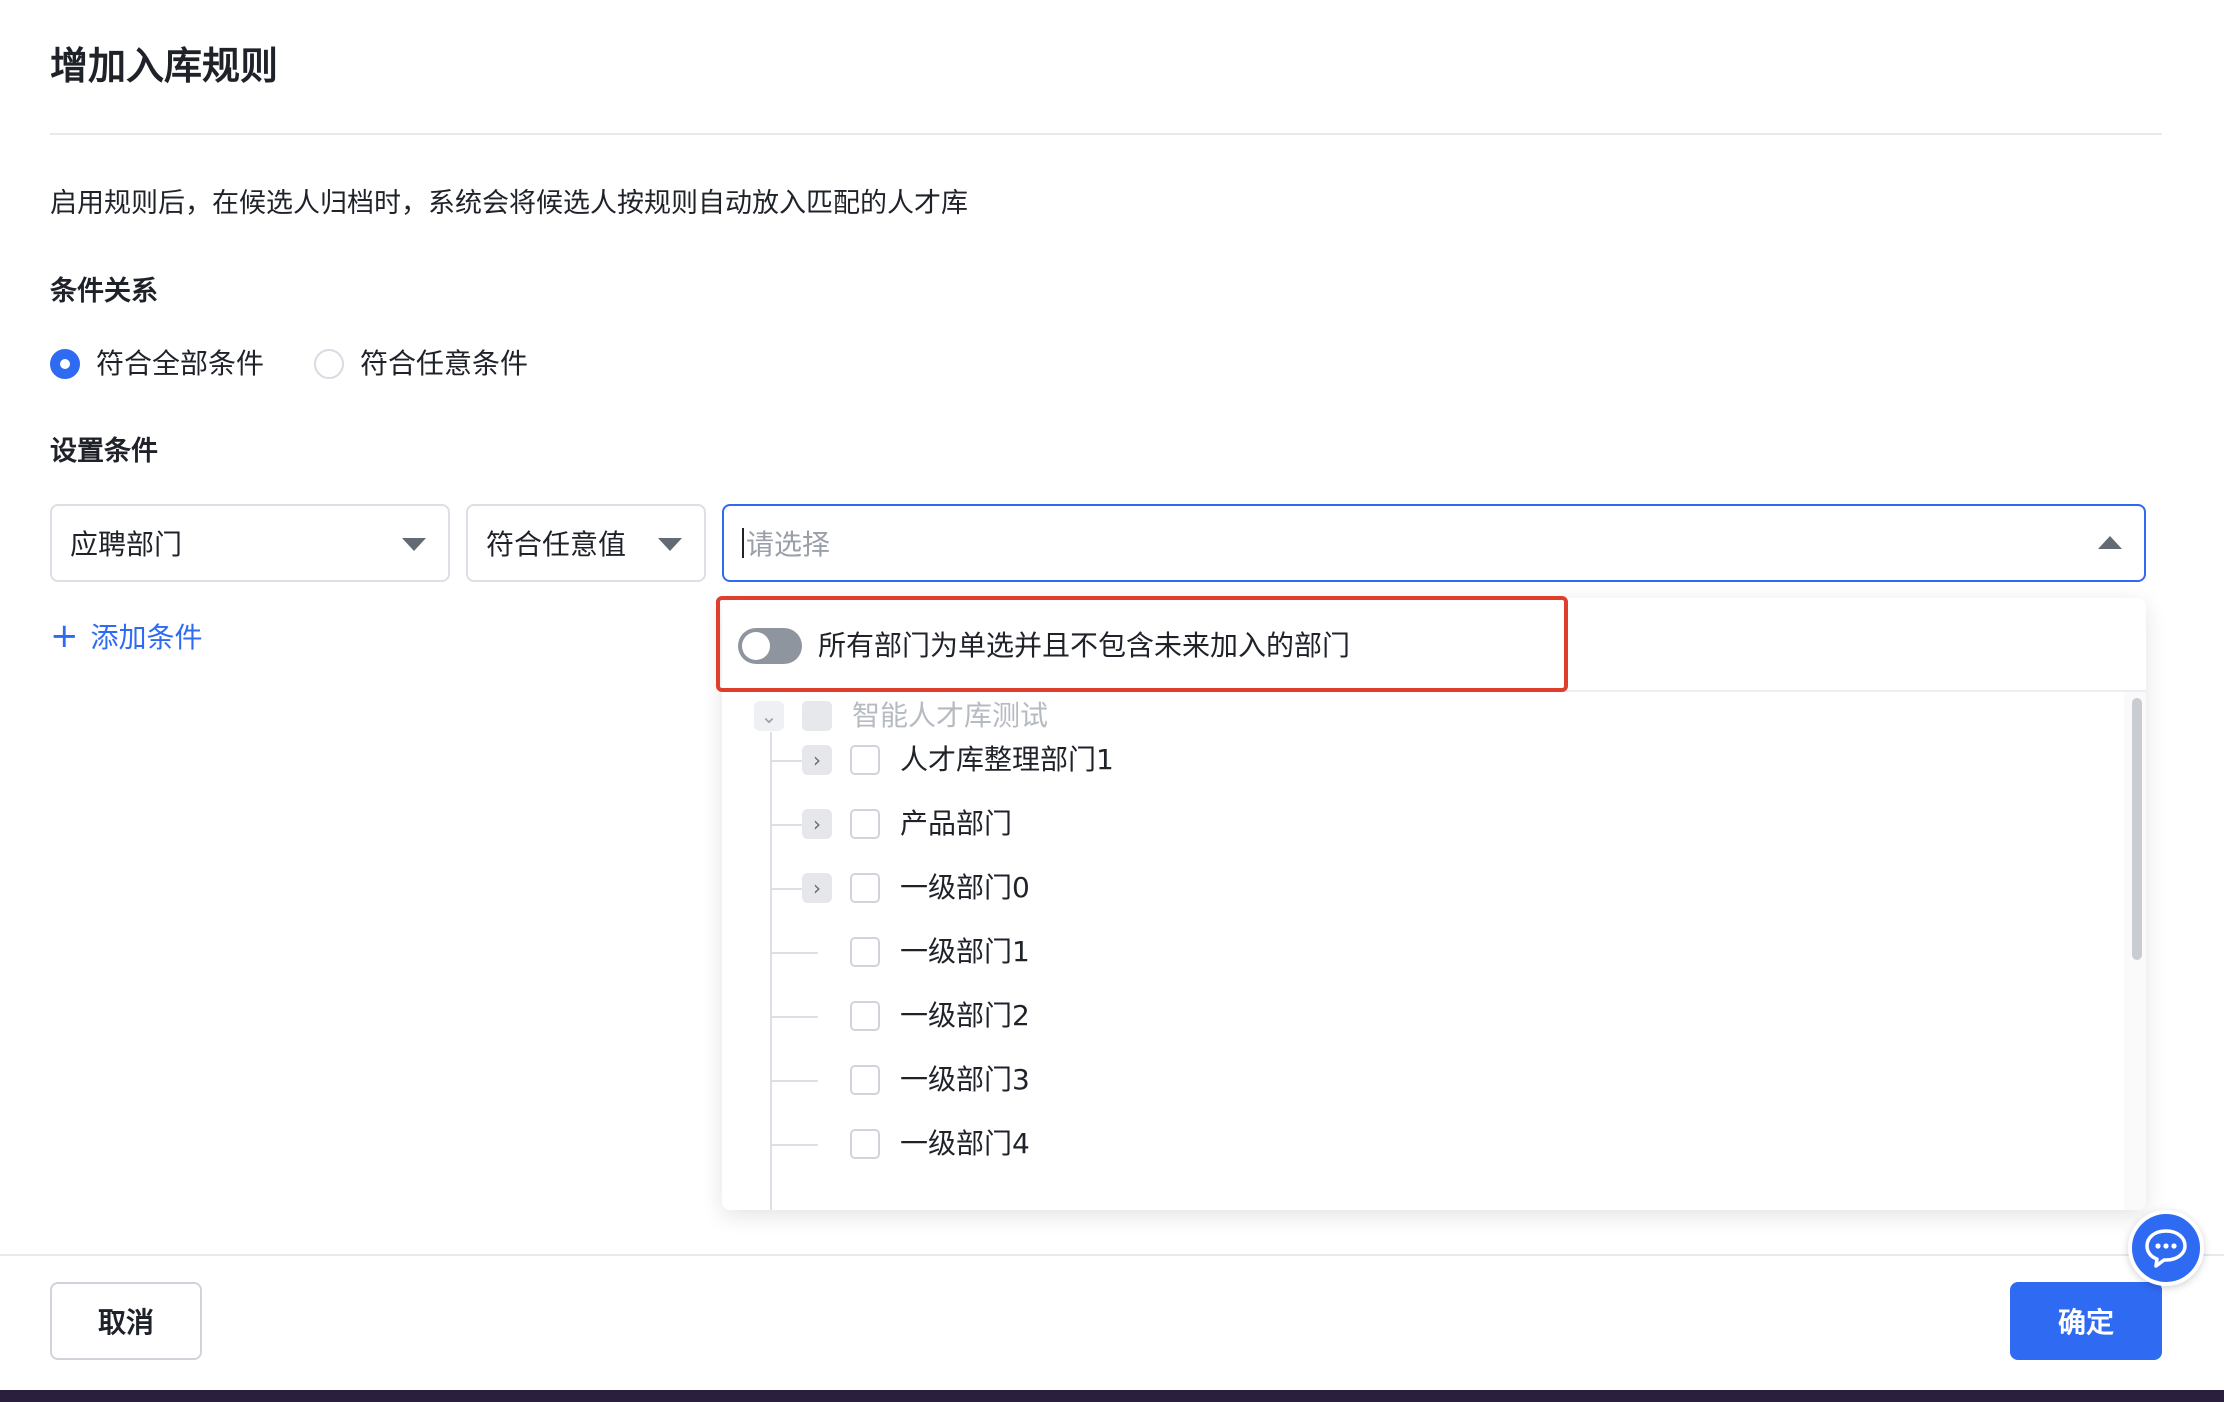 This screenshot has width=2224, height=1402. Describe the element at coordinates (1434, 543) in the screenshot. I see `department-value-select: 请选择` at that location.